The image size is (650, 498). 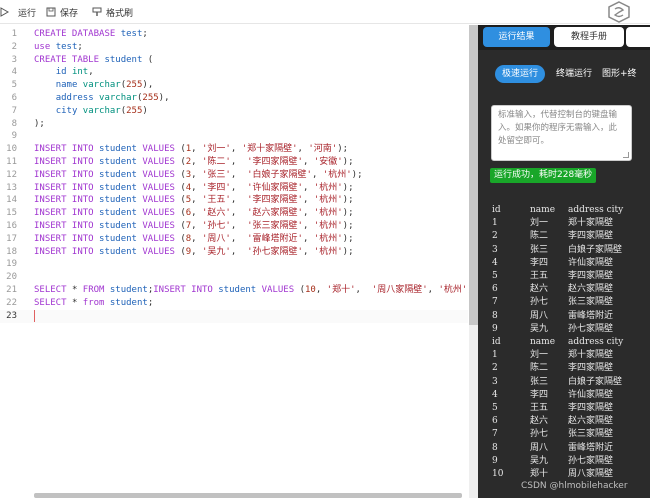 I want to click on result-cell: 1, so click(x=495, y=355).